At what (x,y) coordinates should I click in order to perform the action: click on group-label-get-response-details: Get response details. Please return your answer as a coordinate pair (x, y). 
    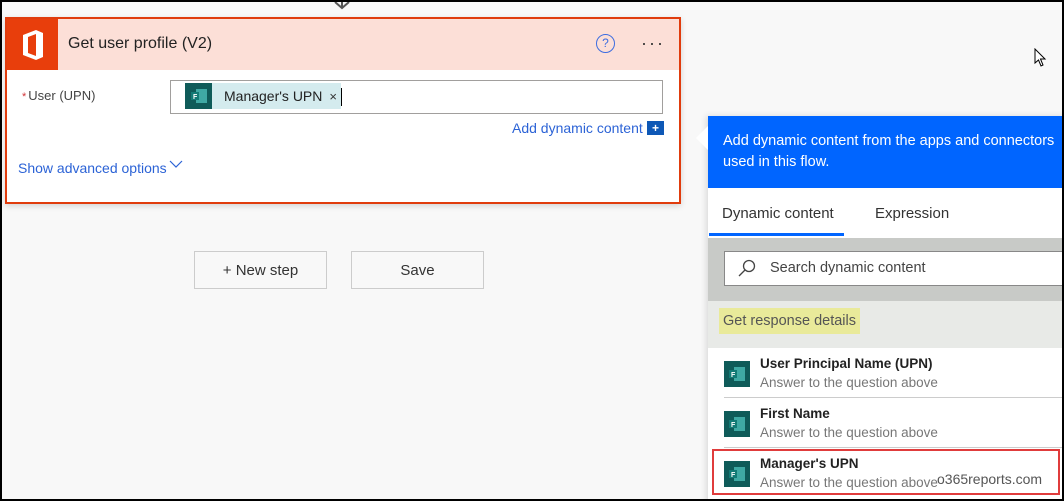
    Looking at the image, I should click on (789, 321).